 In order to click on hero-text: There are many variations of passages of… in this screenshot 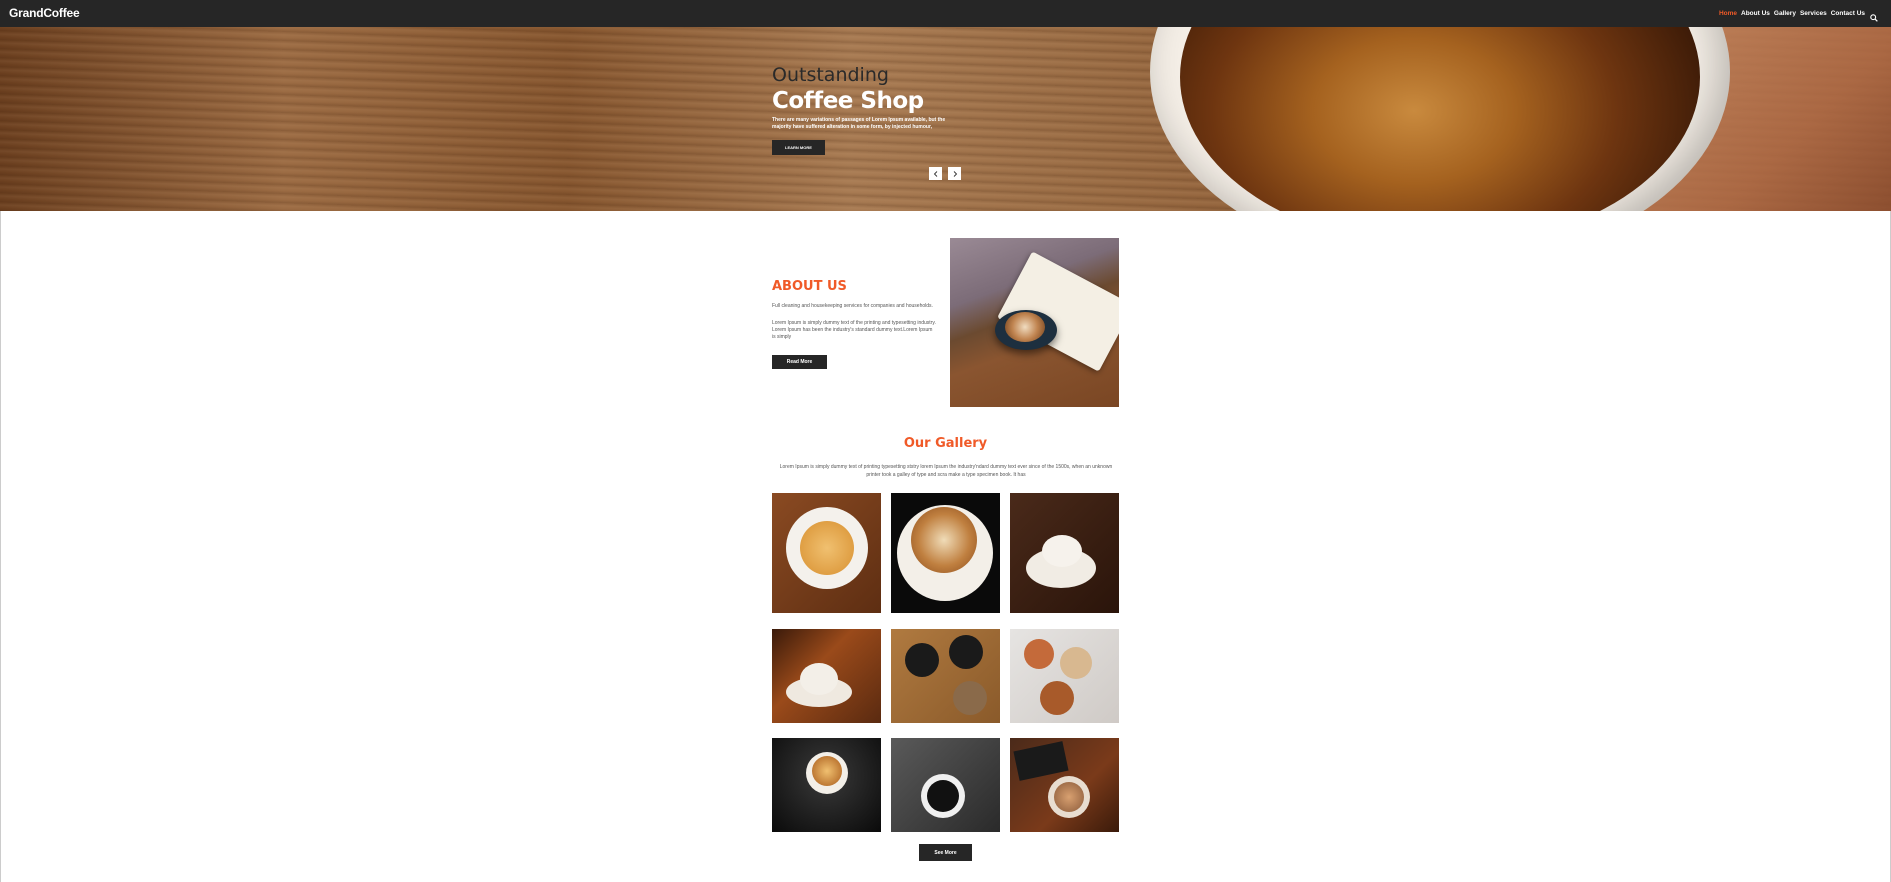, I will do `click(859, 123)`.